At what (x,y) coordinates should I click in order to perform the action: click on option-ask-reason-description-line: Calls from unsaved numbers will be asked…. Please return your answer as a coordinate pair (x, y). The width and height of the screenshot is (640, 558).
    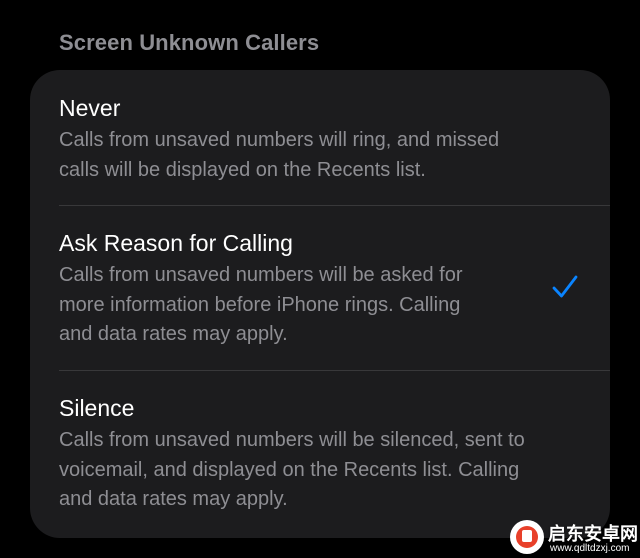
    Looking at the image, I should click on (261, 275).